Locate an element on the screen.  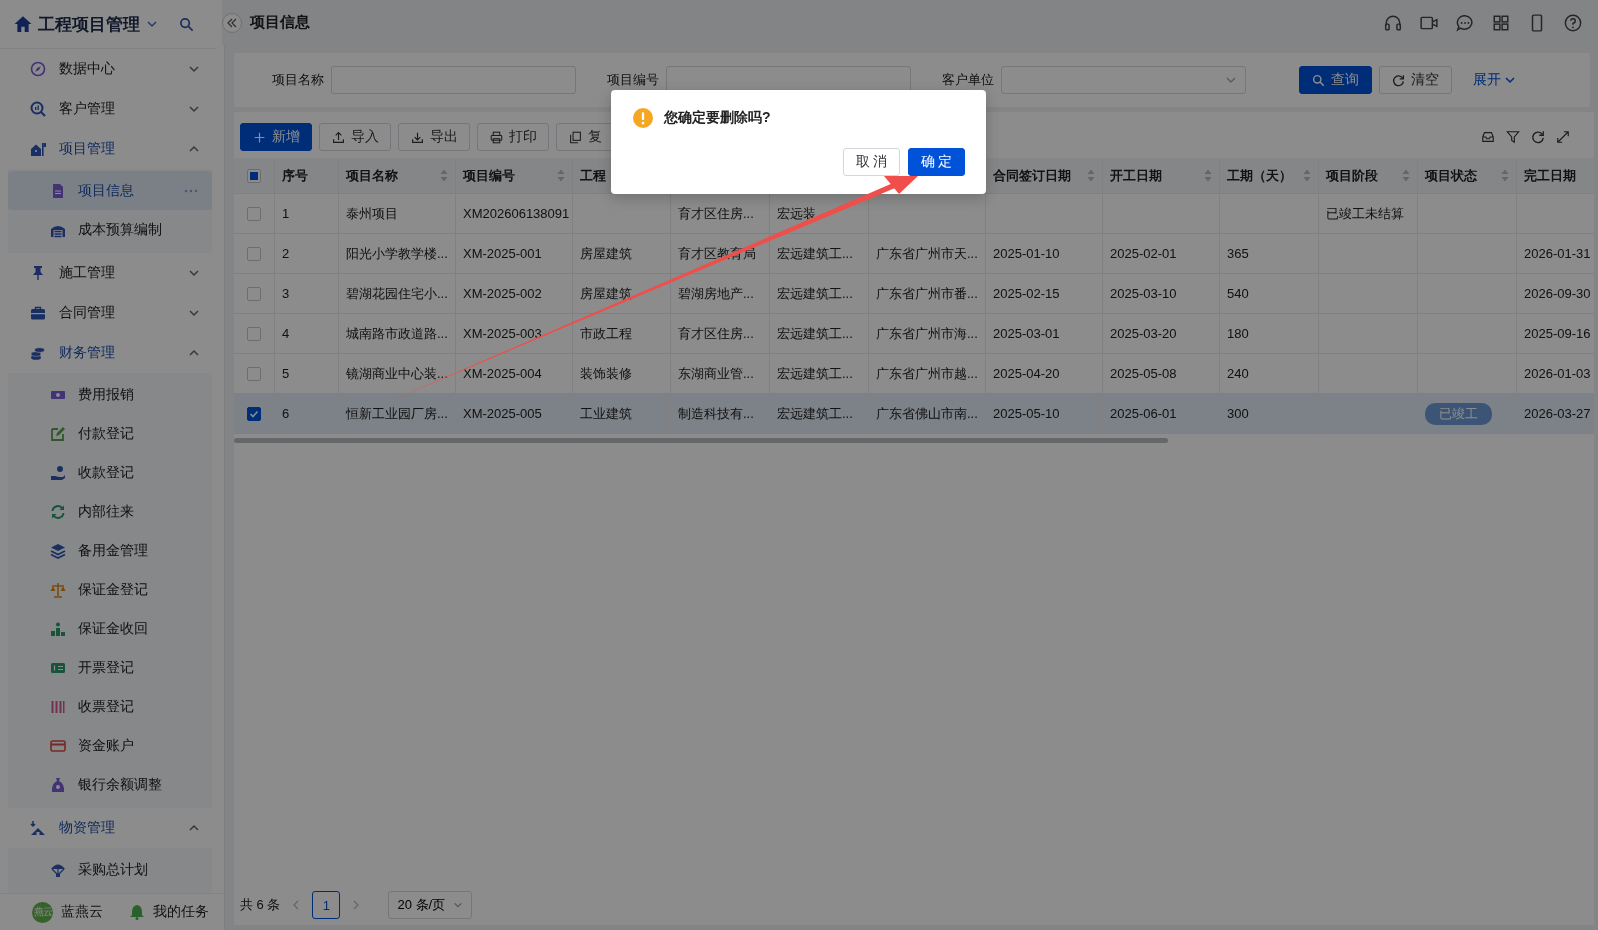
column-header: 项目阶段 is located at coordinates (1352, 175).